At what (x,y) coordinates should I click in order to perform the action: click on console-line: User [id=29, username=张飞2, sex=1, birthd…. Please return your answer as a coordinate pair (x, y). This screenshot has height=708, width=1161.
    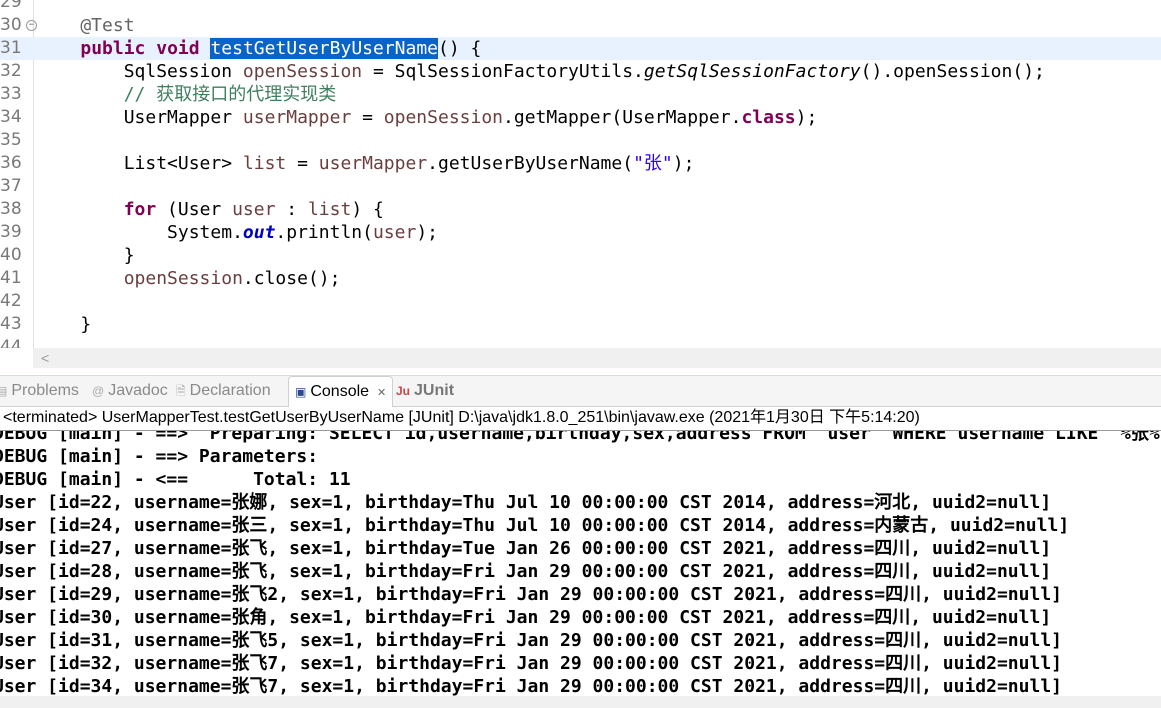
    Looking at the image, I should click on (531, 594).